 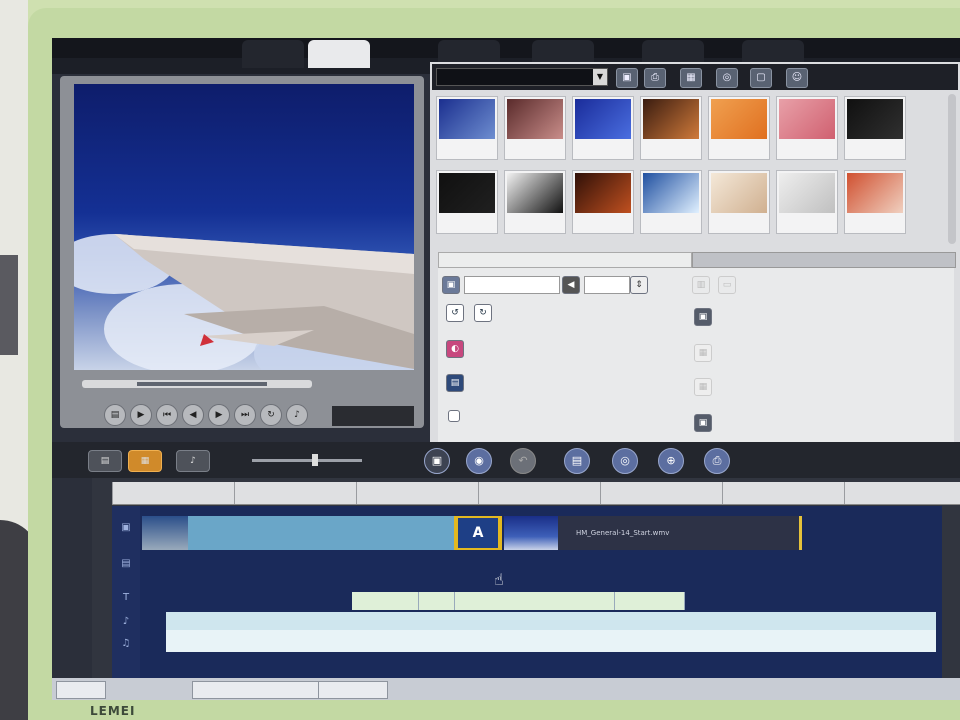 What do you see at coordinates (639, 285) in the screenshot?
I see `volume-spinner: ⇕` at bounding box center [639, 285].